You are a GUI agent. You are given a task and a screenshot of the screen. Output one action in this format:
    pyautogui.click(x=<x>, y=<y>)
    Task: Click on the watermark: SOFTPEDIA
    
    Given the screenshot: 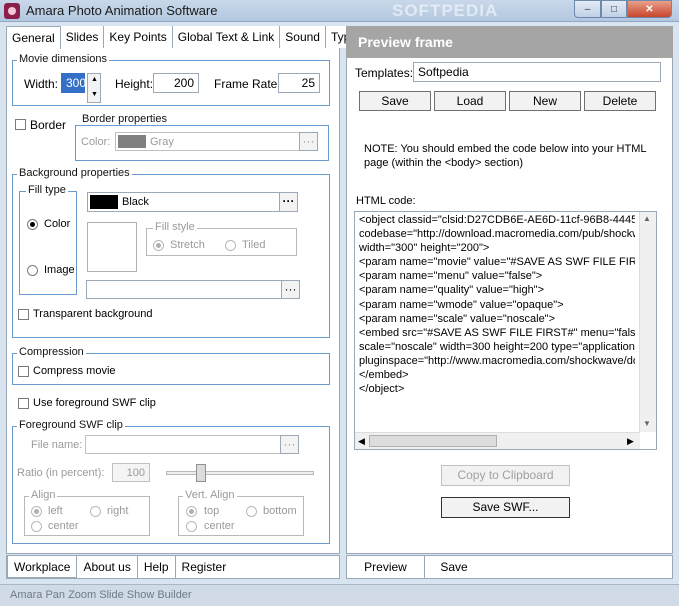 What is the action you would take?
    pyautogui.click(x=445, y=10)
    